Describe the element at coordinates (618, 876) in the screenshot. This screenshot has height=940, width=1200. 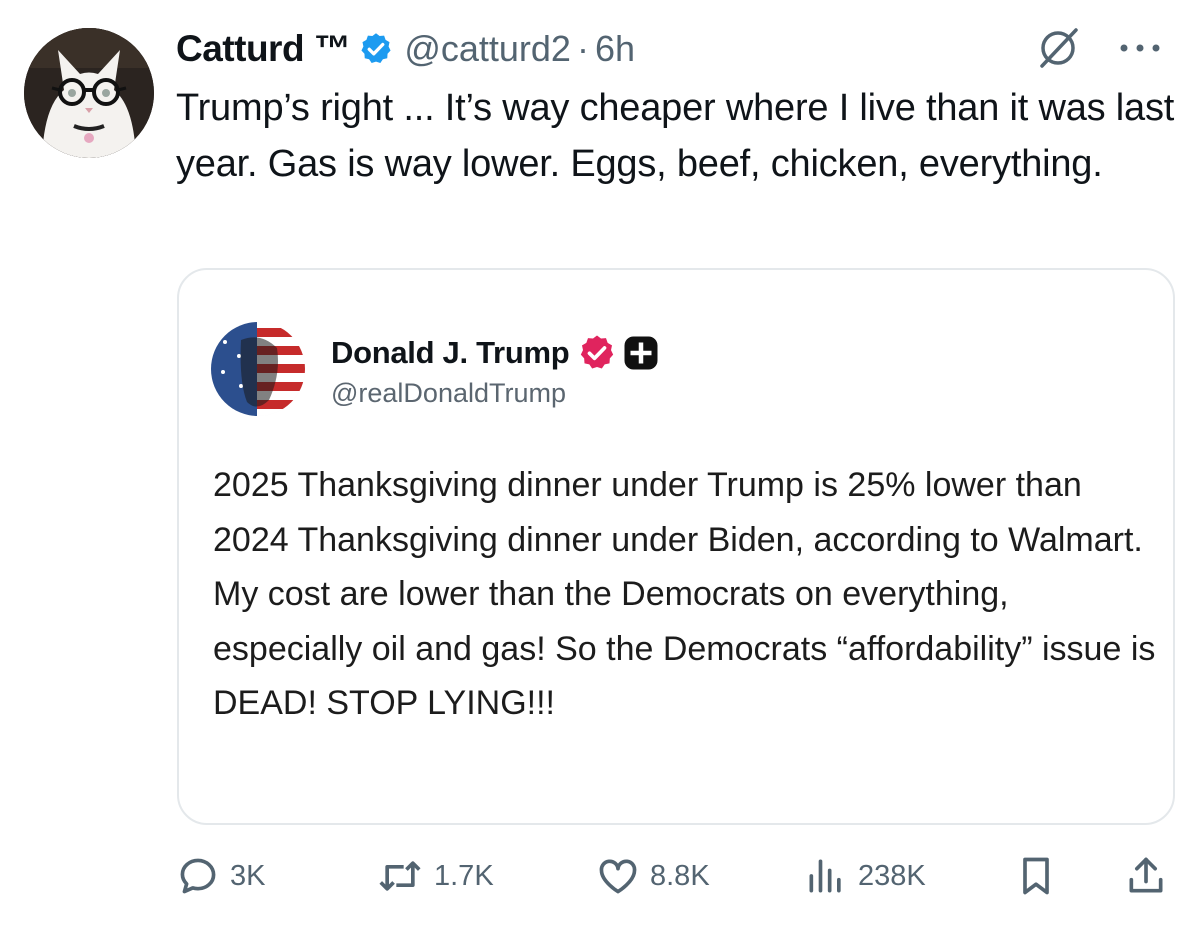
I see `like-icon` at that location.